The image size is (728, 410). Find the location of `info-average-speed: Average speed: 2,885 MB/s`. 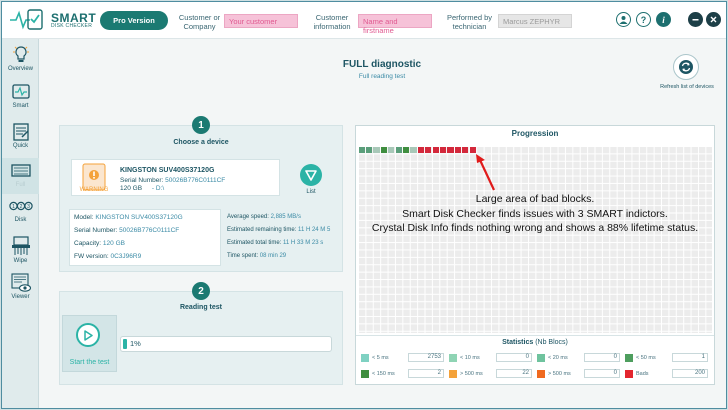

info-average-speed: Average speed: 2,885 MB/s is located at coordinates (264, 217).